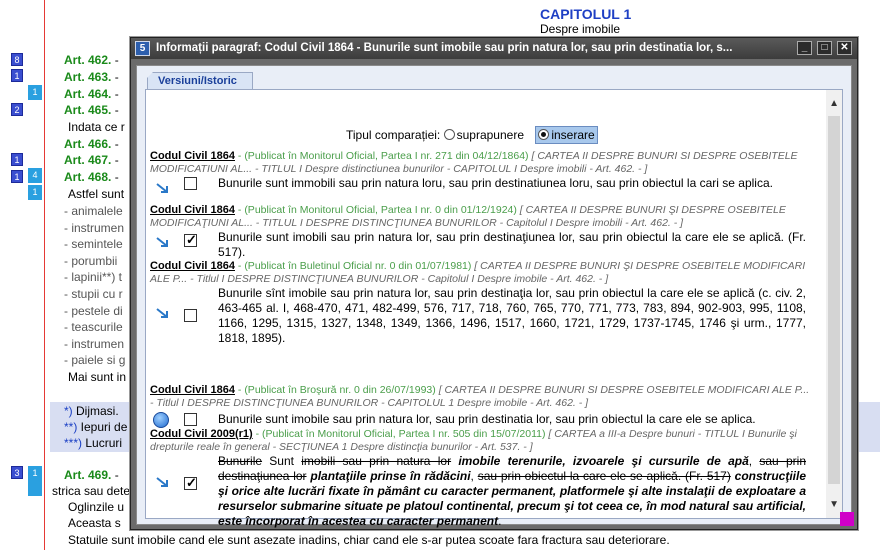 This screenshot has height=550, width=880. I want to click on body-line: Oglinzile u, so click(96, 507).